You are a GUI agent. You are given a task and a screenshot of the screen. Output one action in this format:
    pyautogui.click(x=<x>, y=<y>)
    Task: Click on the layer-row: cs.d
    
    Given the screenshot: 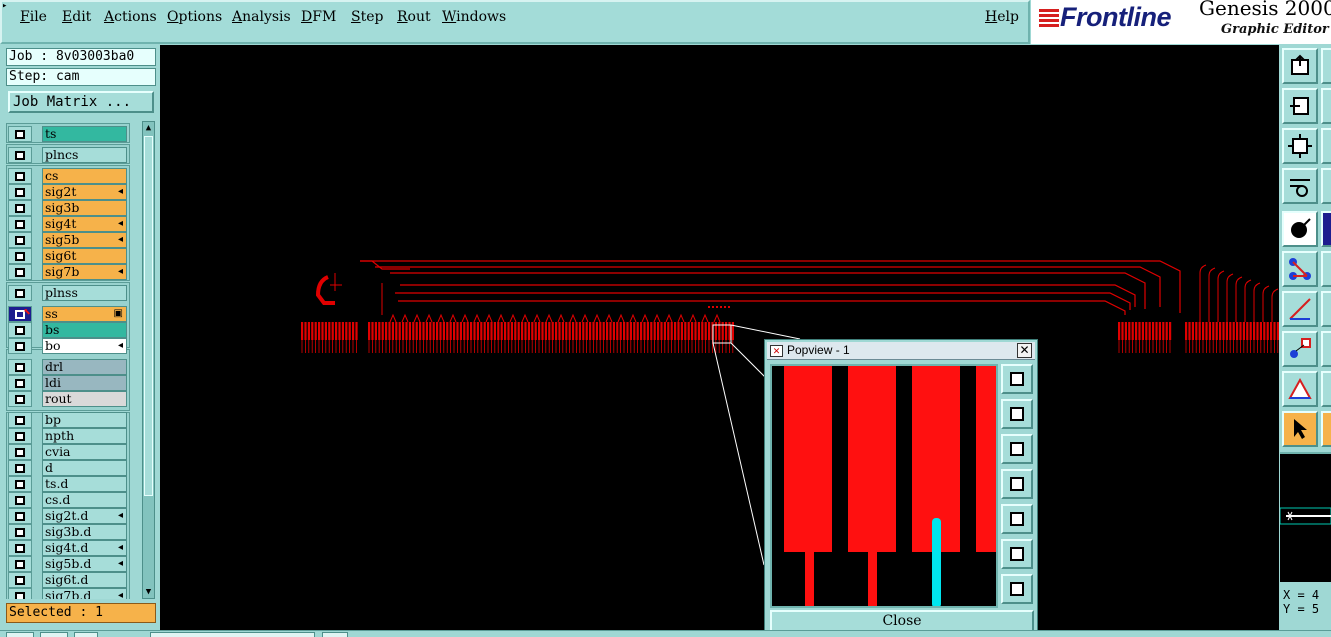 What is the action you would take?
    pyautogui.click(x=68, y=500)
    